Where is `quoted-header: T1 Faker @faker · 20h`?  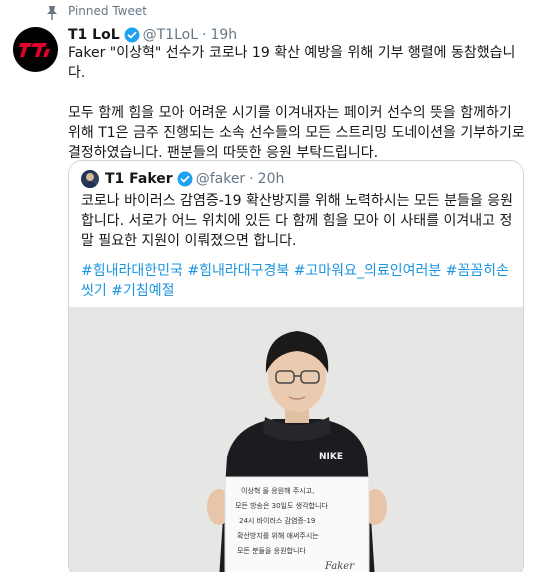
quoted-header: T1 Faker @faker · 20h is located at coordinates (194, 179).